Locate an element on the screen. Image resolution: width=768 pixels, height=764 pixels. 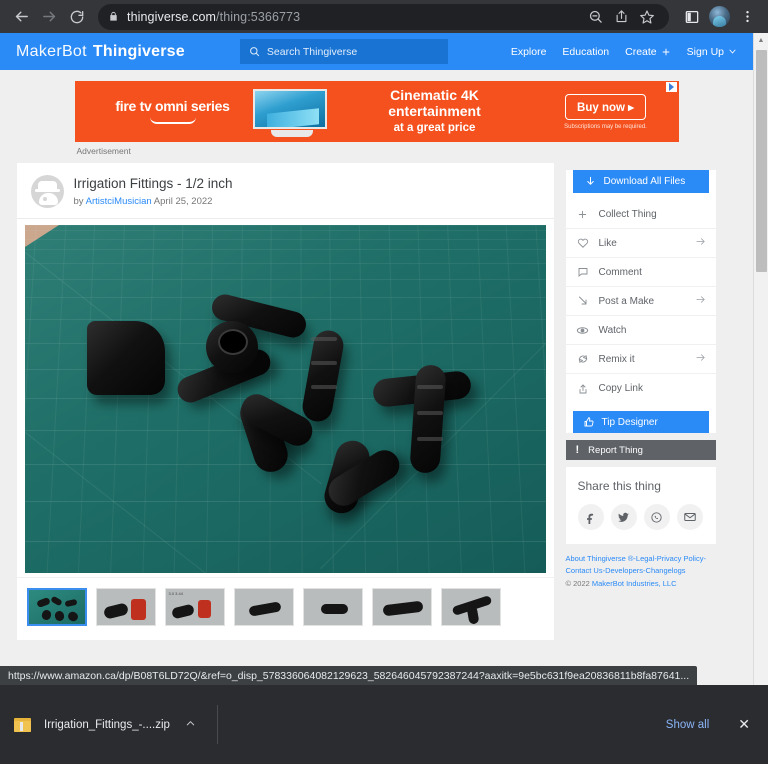
scrollbar-thumb is located at coordinates (761, 161).